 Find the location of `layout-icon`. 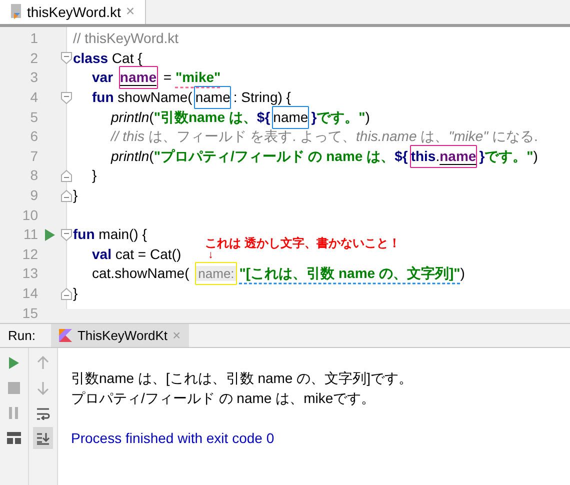

layout-icon is located at coordinates (14, 438).